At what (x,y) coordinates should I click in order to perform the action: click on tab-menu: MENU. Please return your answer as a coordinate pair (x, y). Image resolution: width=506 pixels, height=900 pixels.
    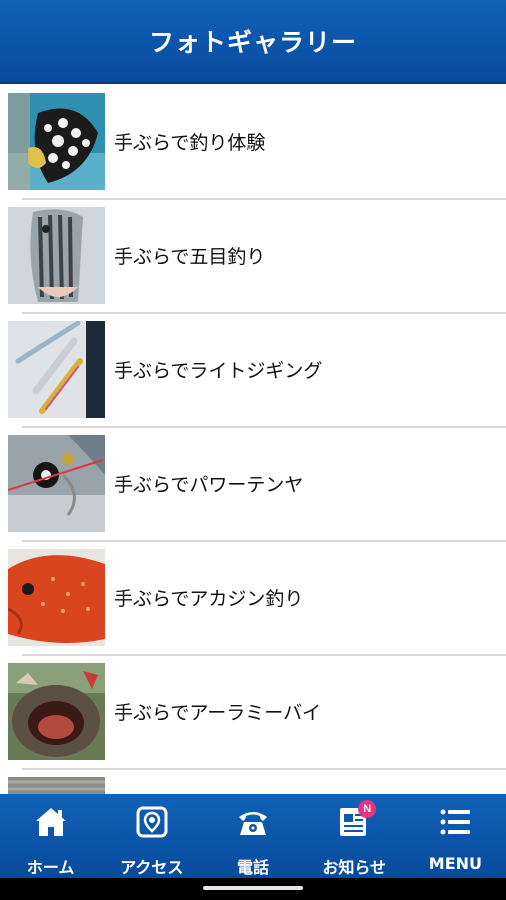
    Looking at the image, I should click on (455, 836).